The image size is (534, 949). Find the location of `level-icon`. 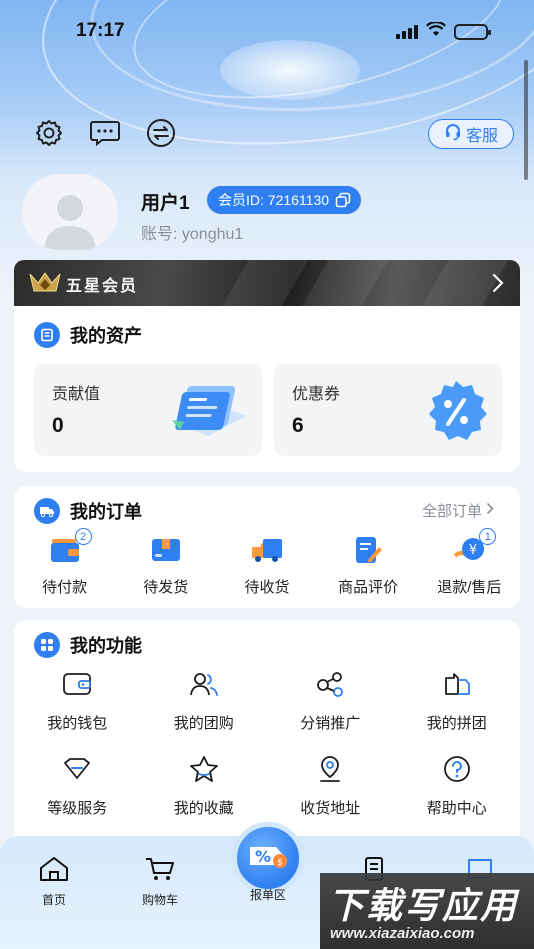

level-icon is located at coordinates (77, 769).